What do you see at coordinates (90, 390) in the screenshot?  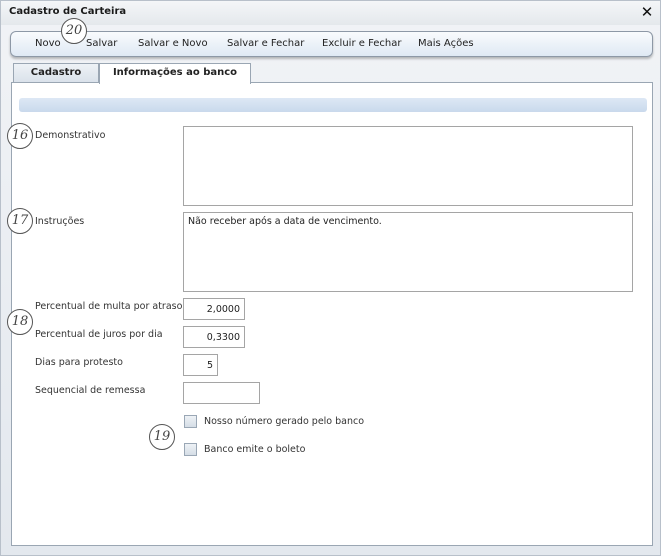 I see `sequencial-label: Sequencial de remessa` at bounding box center [90, 390].